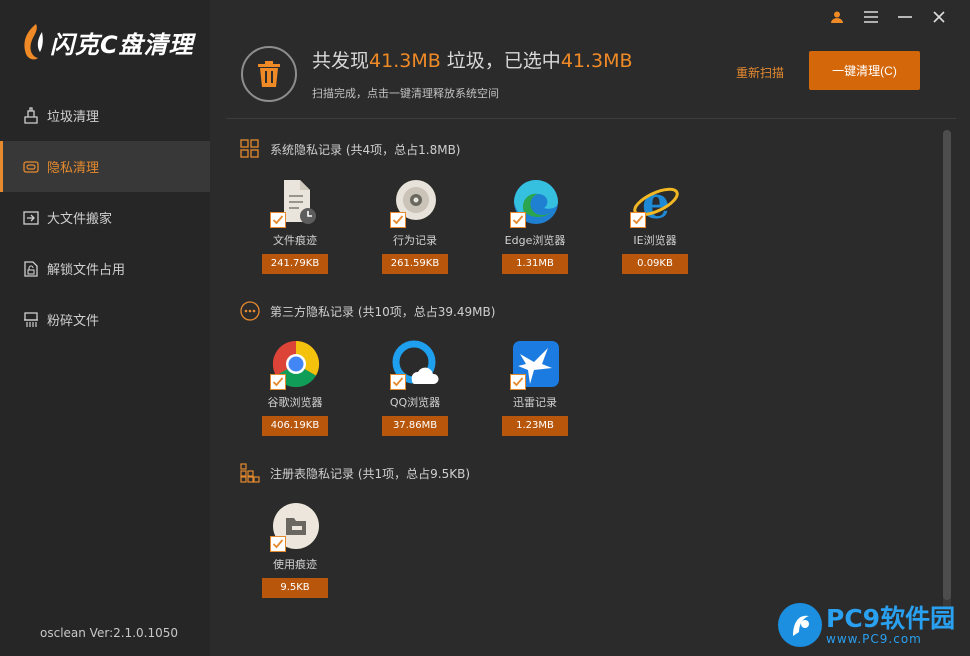  What do you see at coordinates (383, 311) in the screenshot?
I see `section-title-text: 第三方隐私记录 (共10项，总占39.49MB)` at bounding box center [383, 311].